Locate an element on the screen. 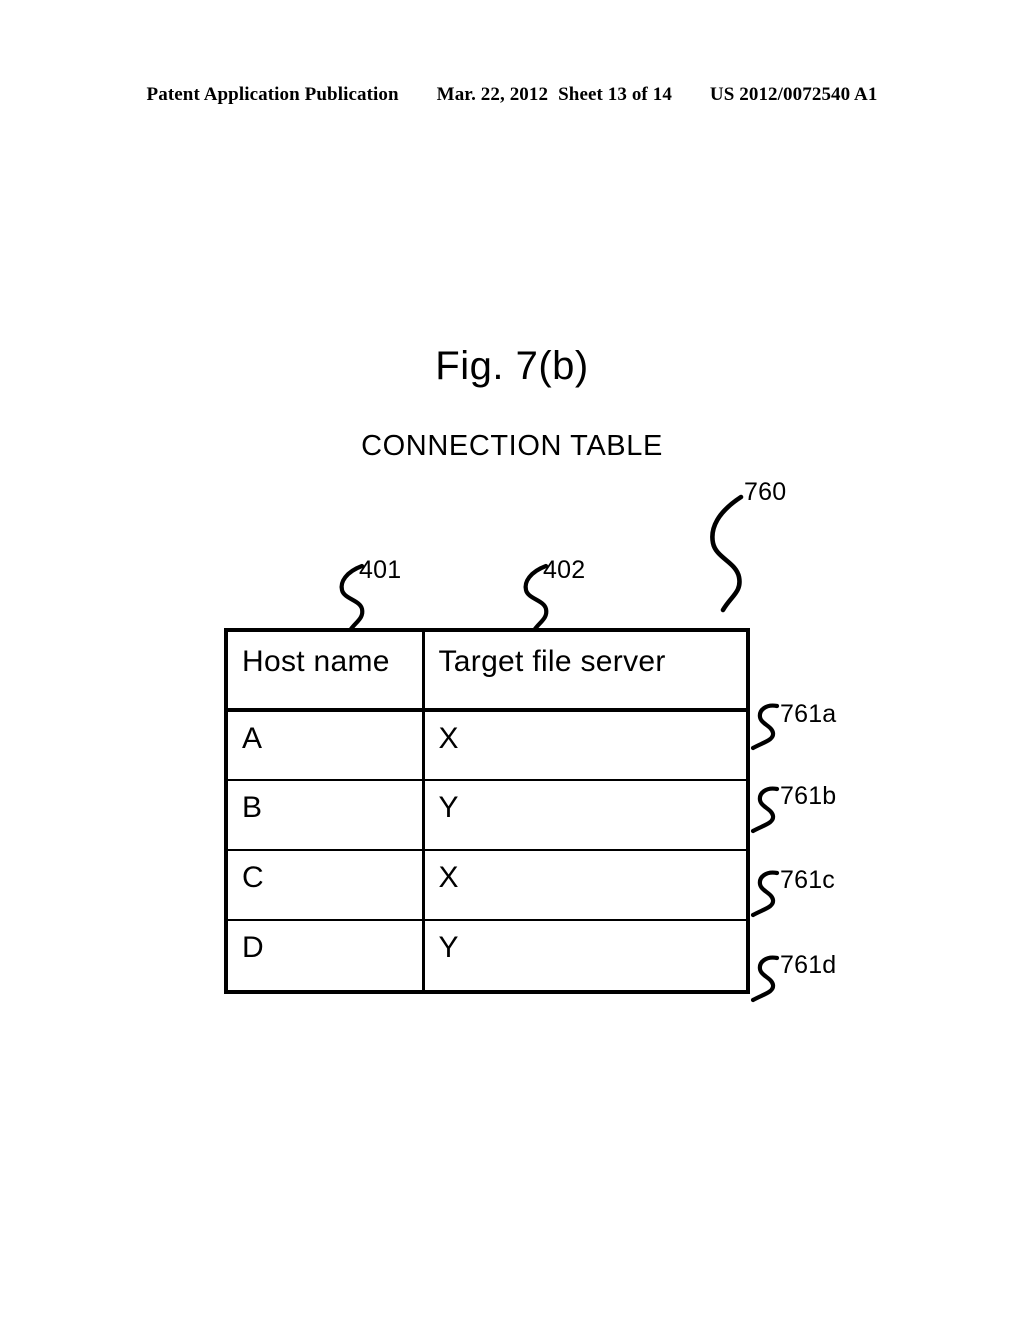 The image size is (1024, 1320). cell-host-name: D is located at coordinates (326, 955).